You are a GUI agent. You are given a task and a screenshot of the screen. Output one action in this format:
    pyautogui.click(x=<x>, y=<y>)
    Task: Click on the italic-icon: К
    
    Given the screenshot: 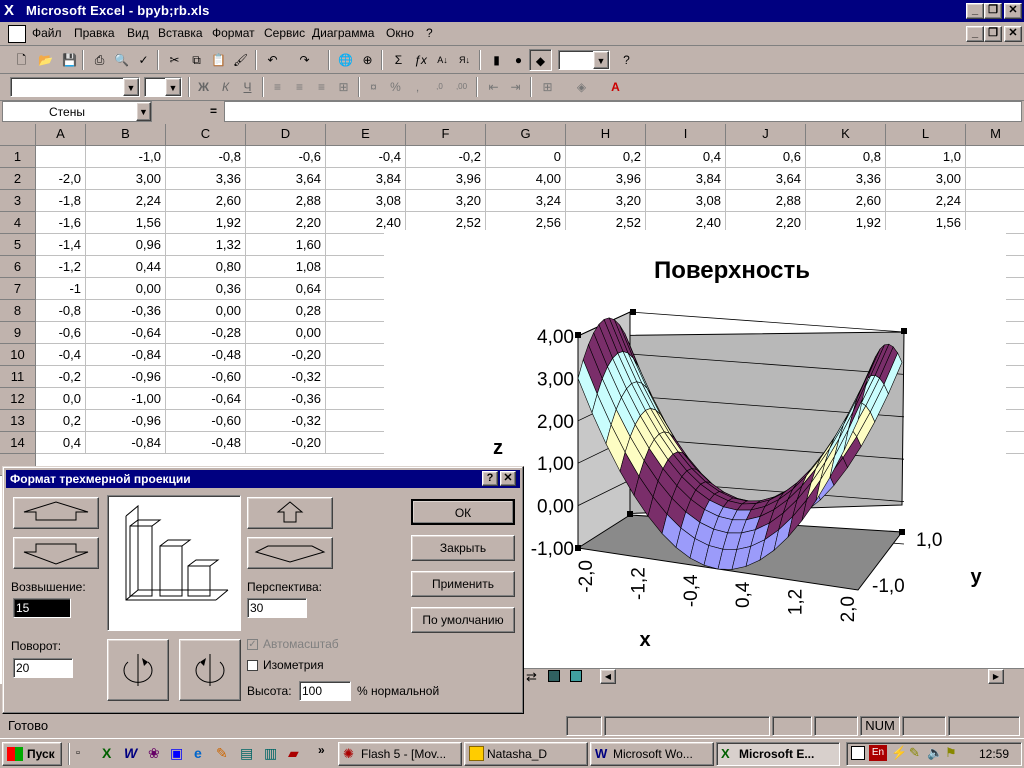 What is the action you would take?
    pyautogui.click(x=225, y=87)
    